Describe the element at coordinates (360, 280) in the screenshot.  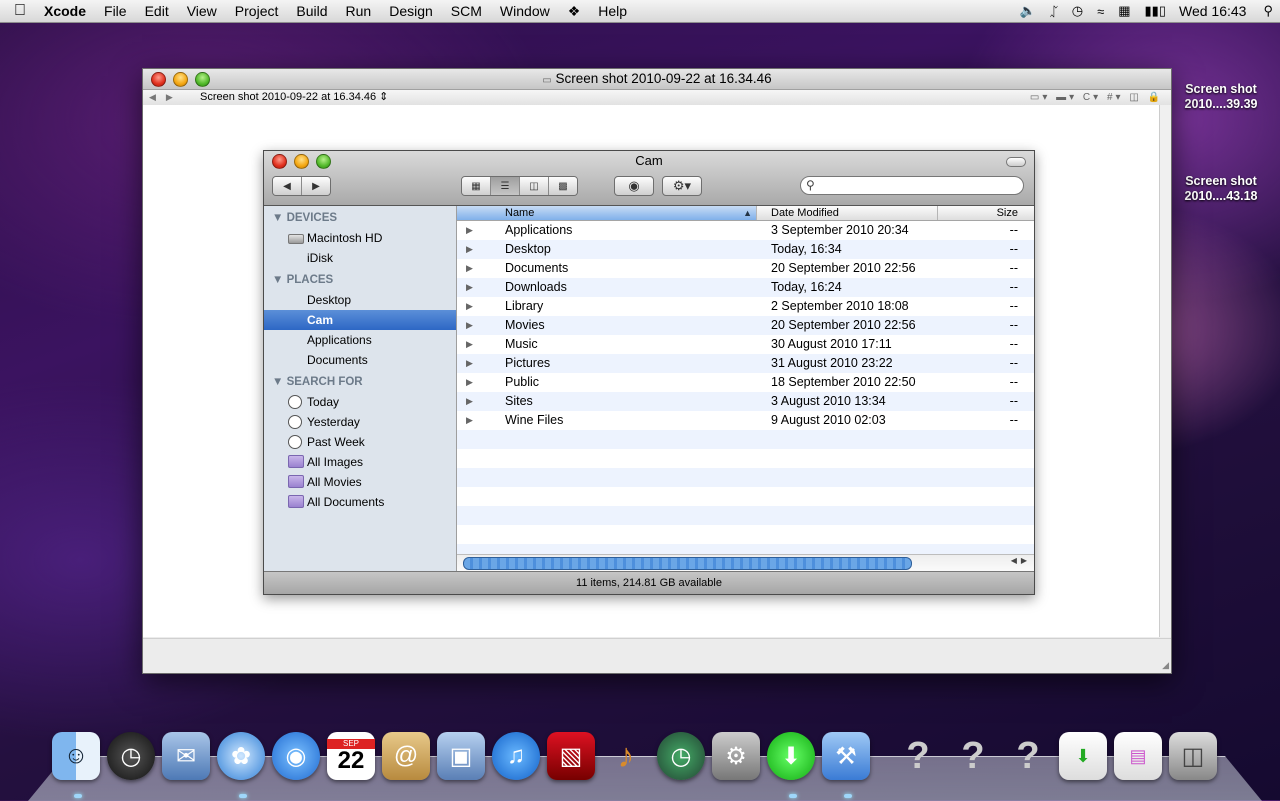
I see `sidebar-header-places: ▼ PLACES` at that location.